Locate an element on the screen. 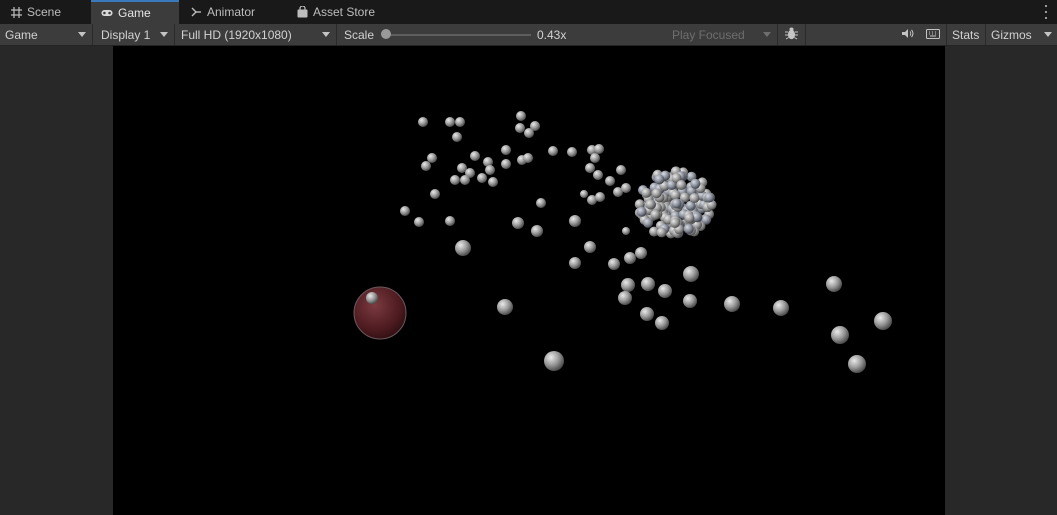 This screenshot has width=1057, height=515. bug-button is located at coordinates (792, 34).